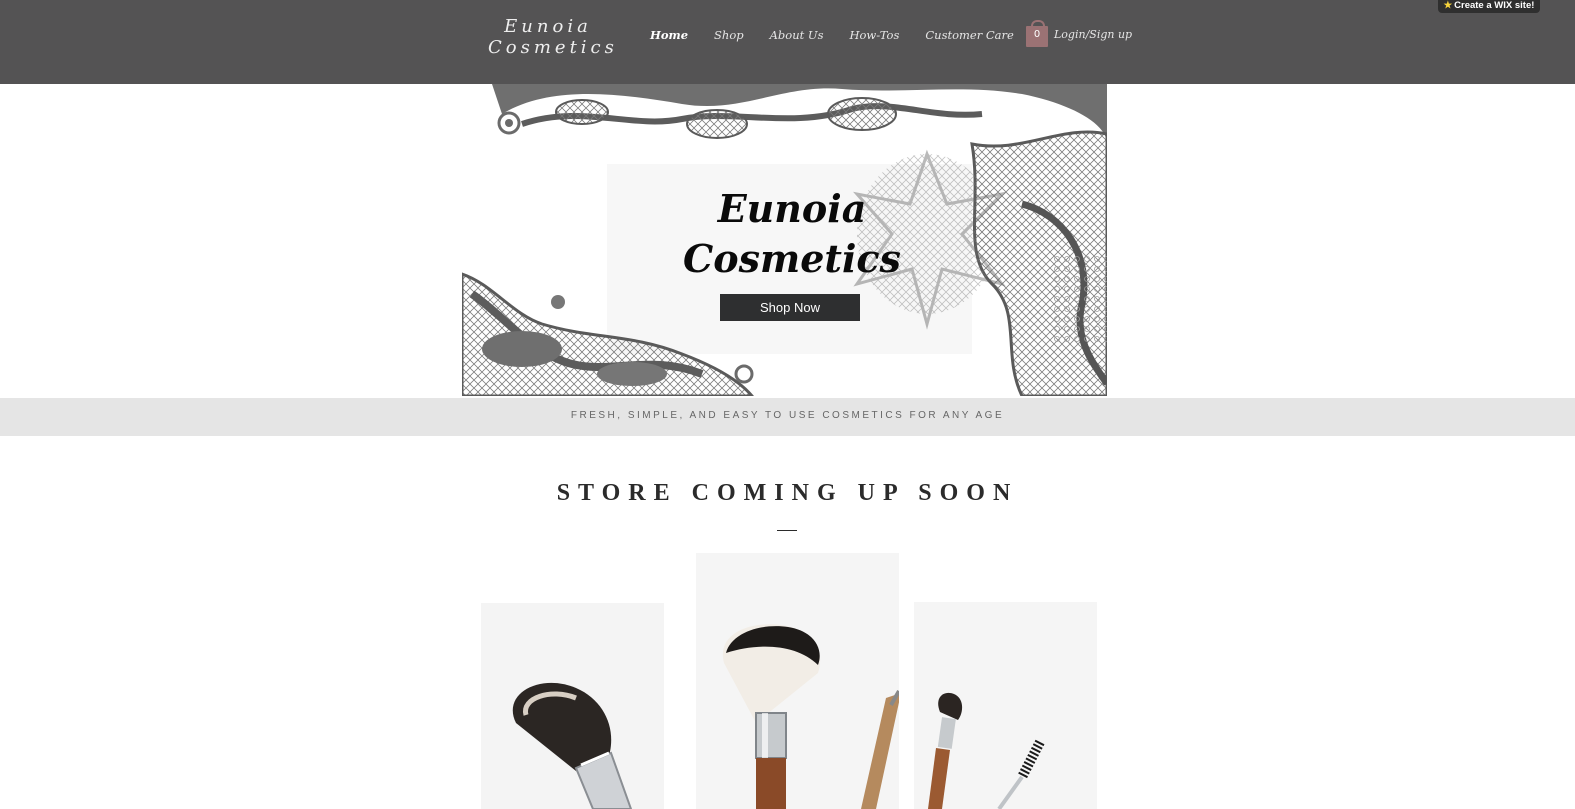  I want to click on wix-badge: ★ Create a WIX site!, so click(1489, 6).